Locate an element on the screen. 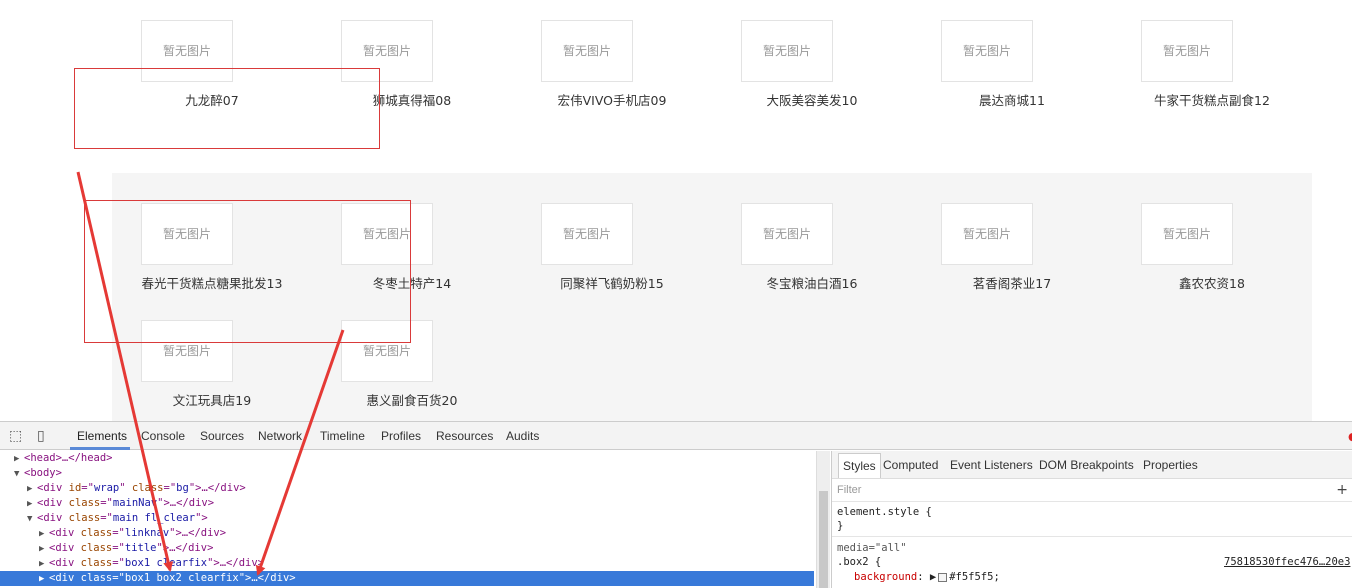 The height and width of the screenshot is (588, 1352). property-name: background is located at coordinates (885, 577).